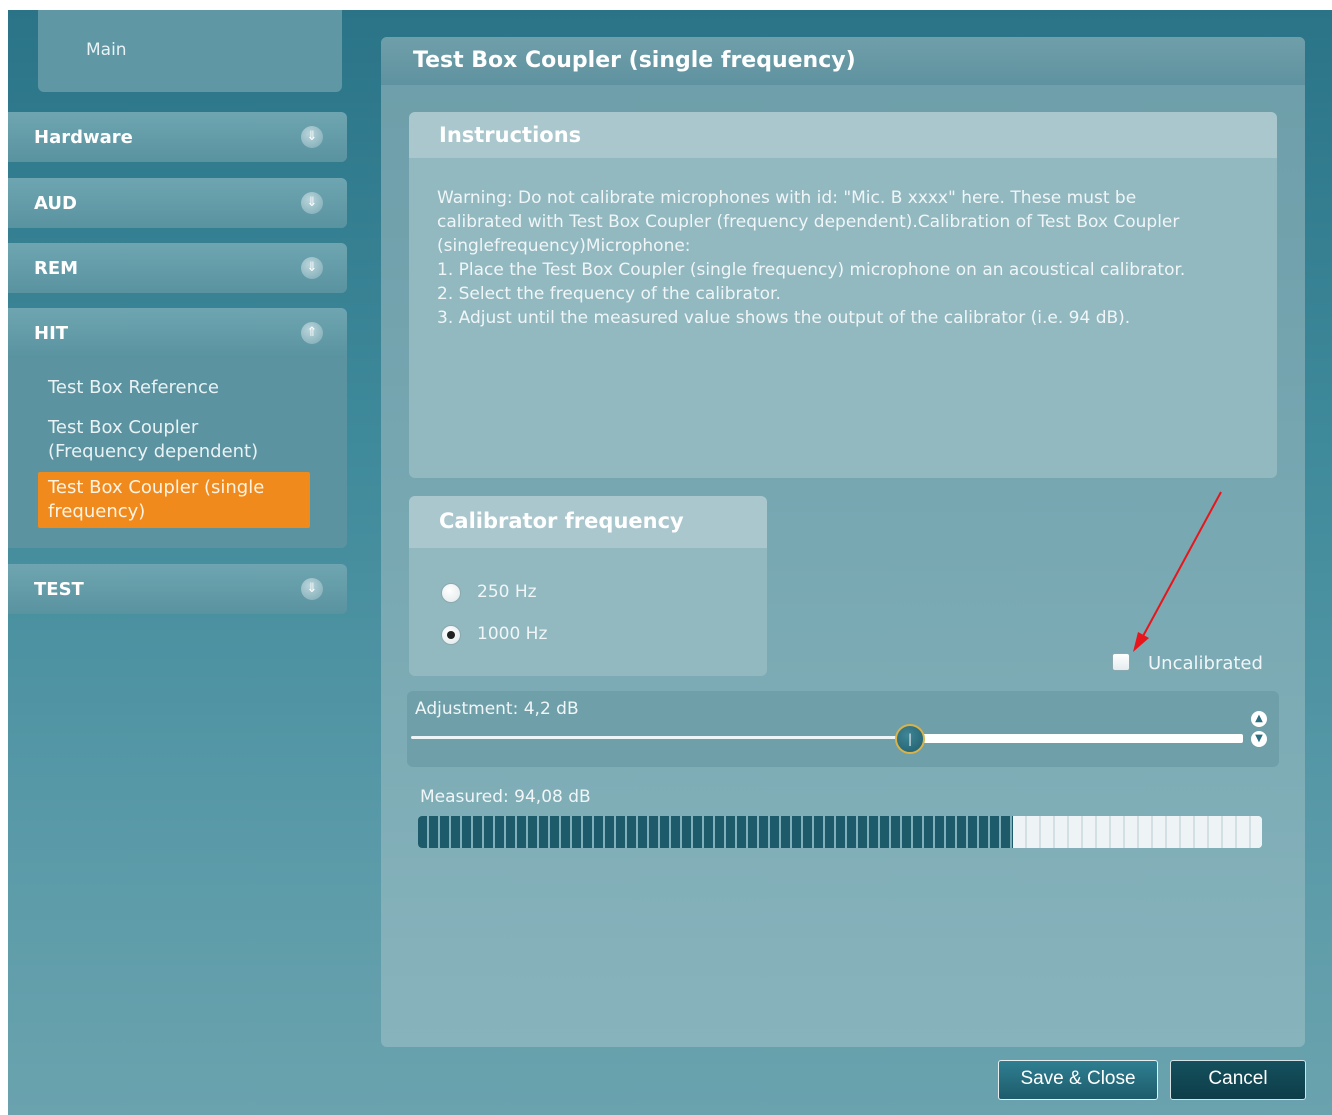  I want to click on uncalibrated-checkbox, so click(1121, 662).